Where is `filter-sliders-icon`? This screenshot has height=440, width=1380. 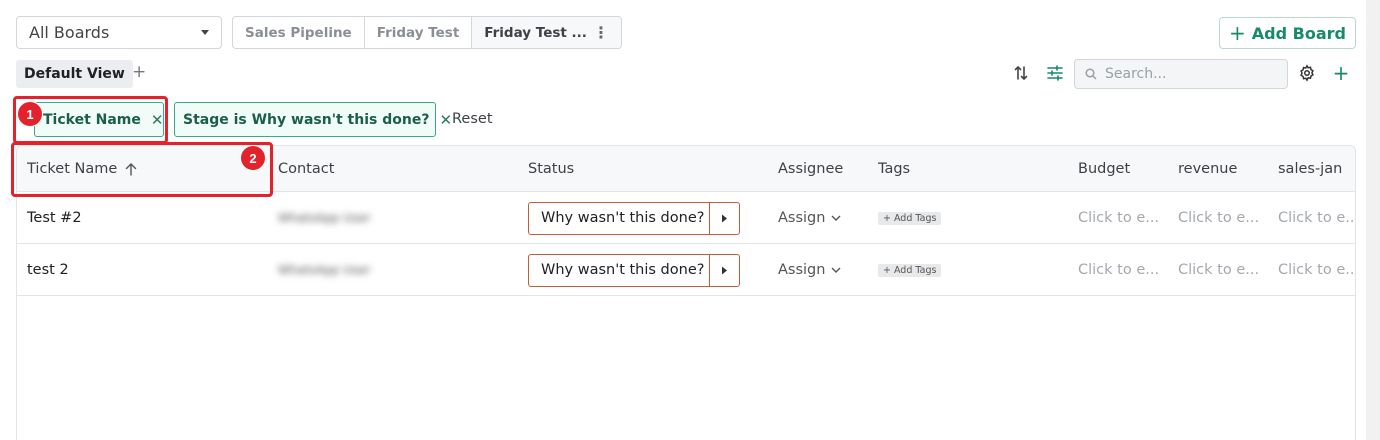 filter-sliders-icon is located at coordinates (1055, 73).